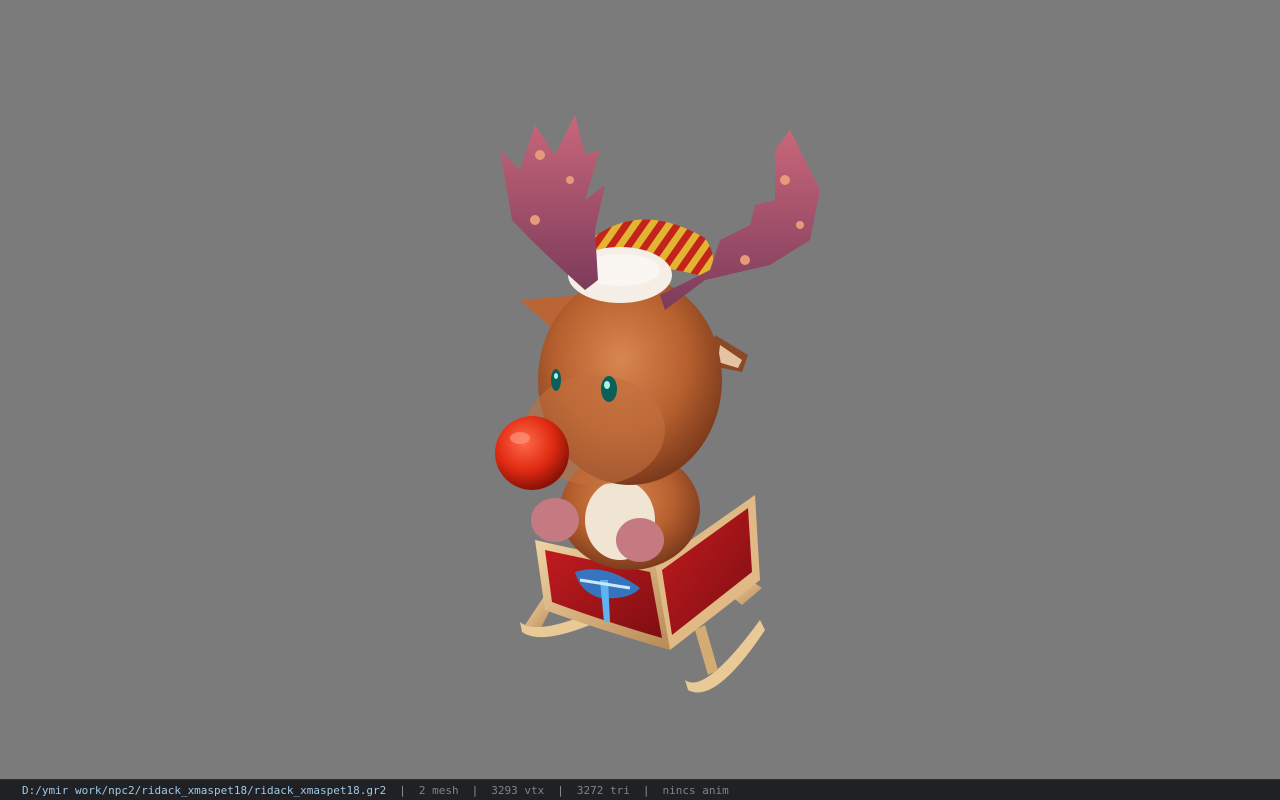 This screenshot has height=800, width=1280. I want to click on mesh-count: 2 mesh, so click(438, 790).